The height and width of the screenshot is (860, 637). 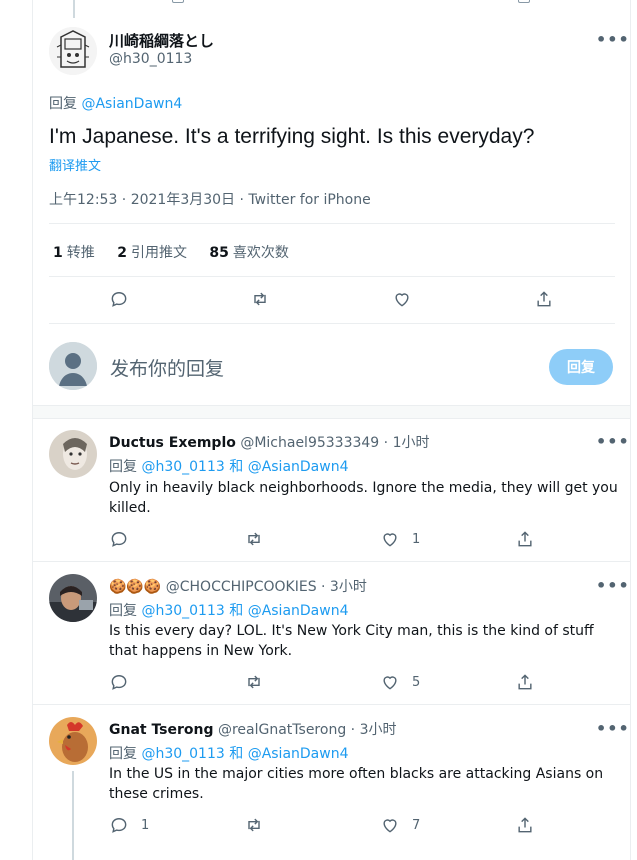 I want to click on timestamp: · 1小时, so click(x=407, y=443).